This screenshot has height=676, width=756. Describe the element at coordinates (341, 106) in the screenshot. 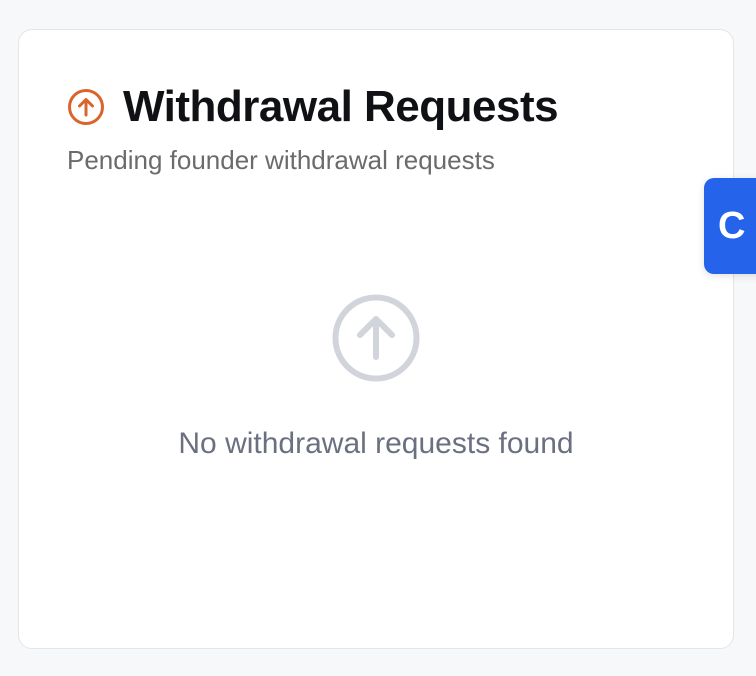

I see `card-title: Withdrawal Requests` at that location.